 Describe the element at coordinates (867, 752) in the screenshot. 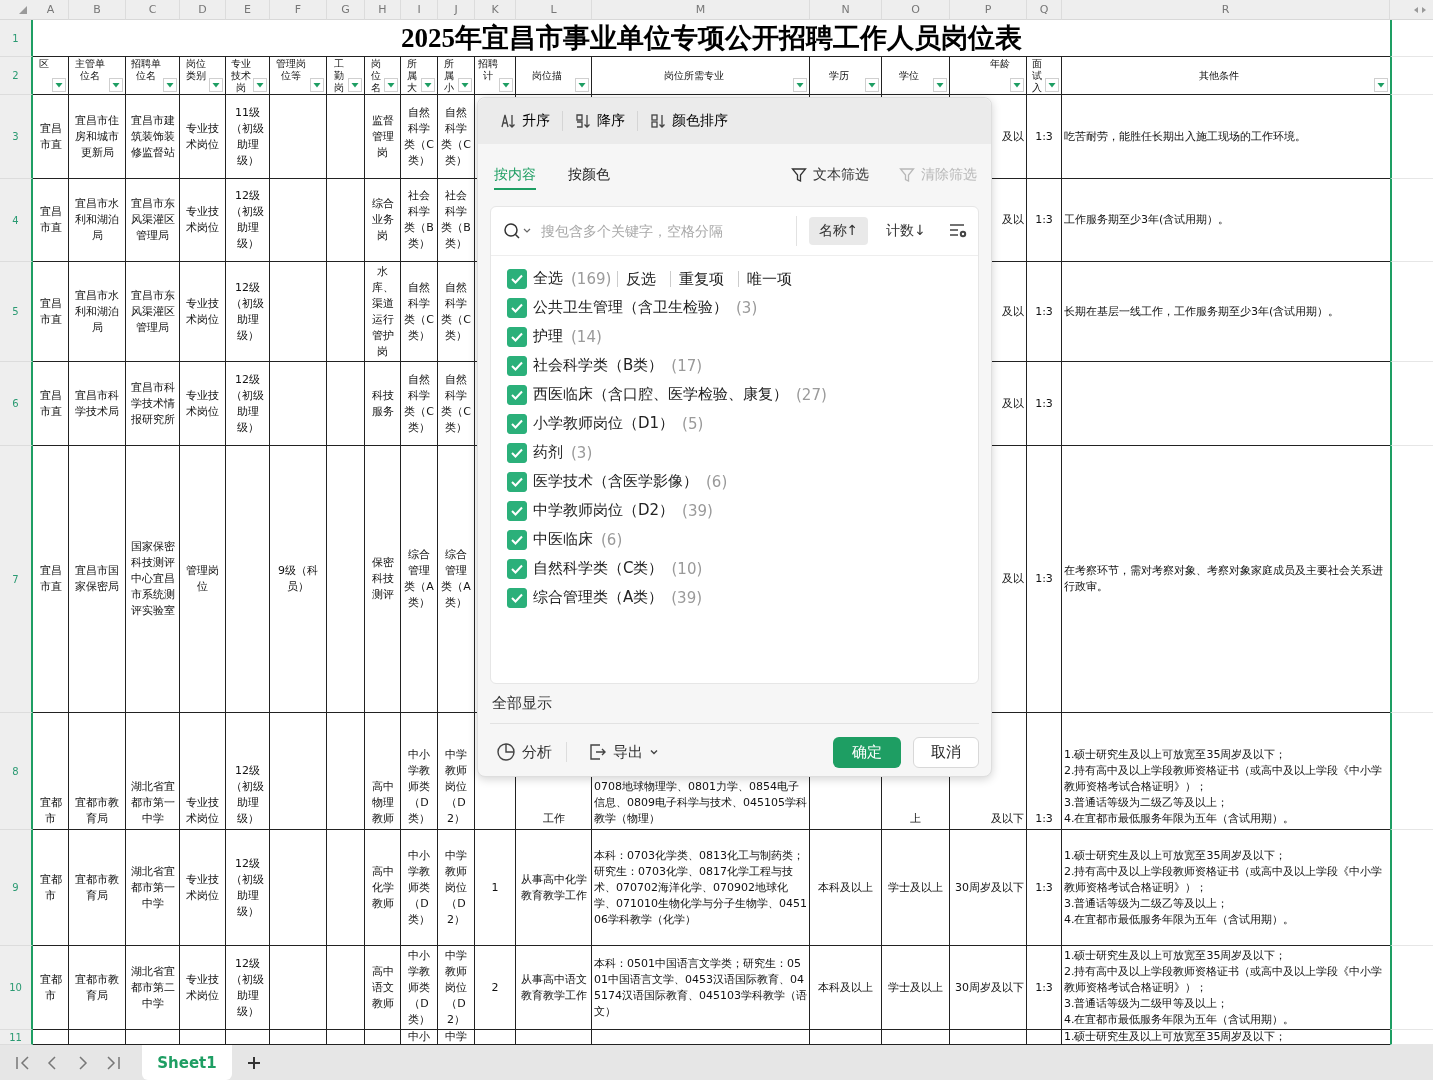

I see `confirm-button: 确定` at that location.